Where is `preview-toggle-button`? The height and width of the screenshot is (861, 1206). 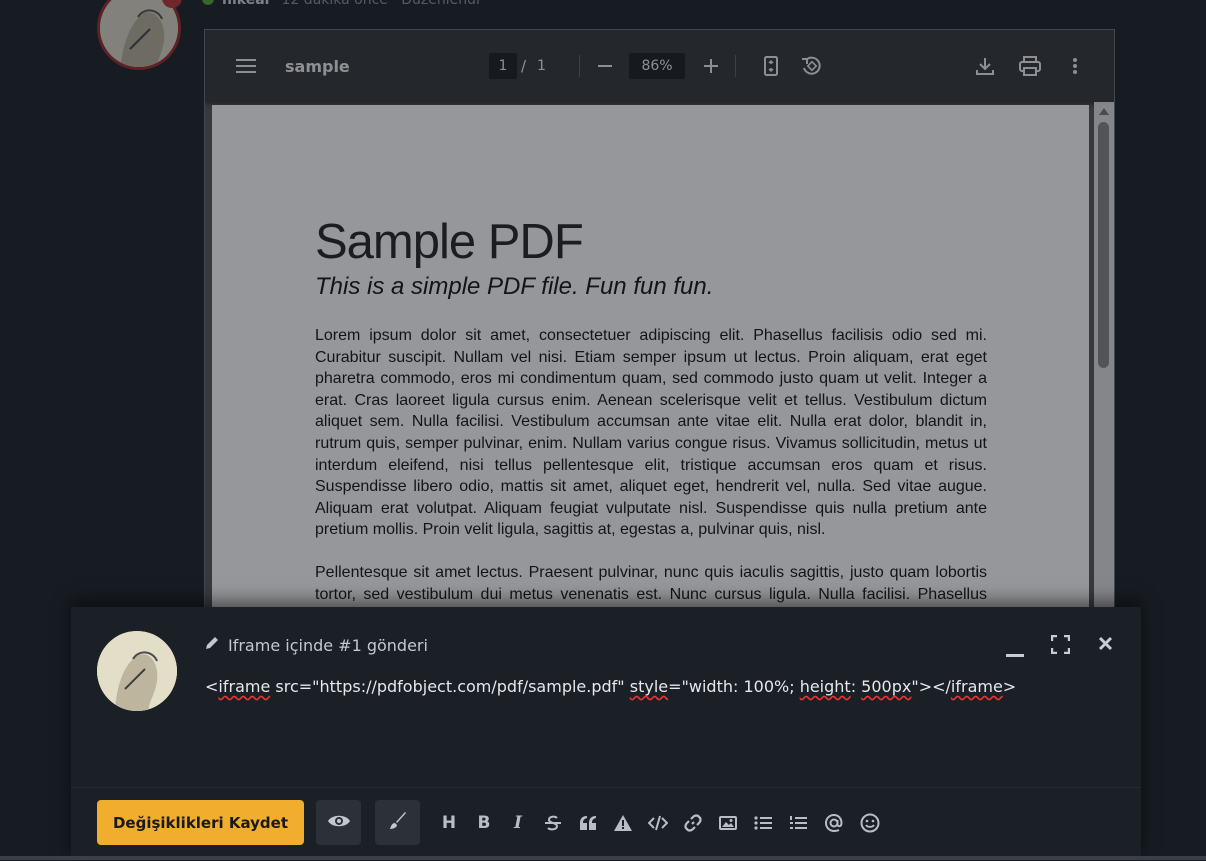 preview-toggle-button is located at coordinates (338, 822).